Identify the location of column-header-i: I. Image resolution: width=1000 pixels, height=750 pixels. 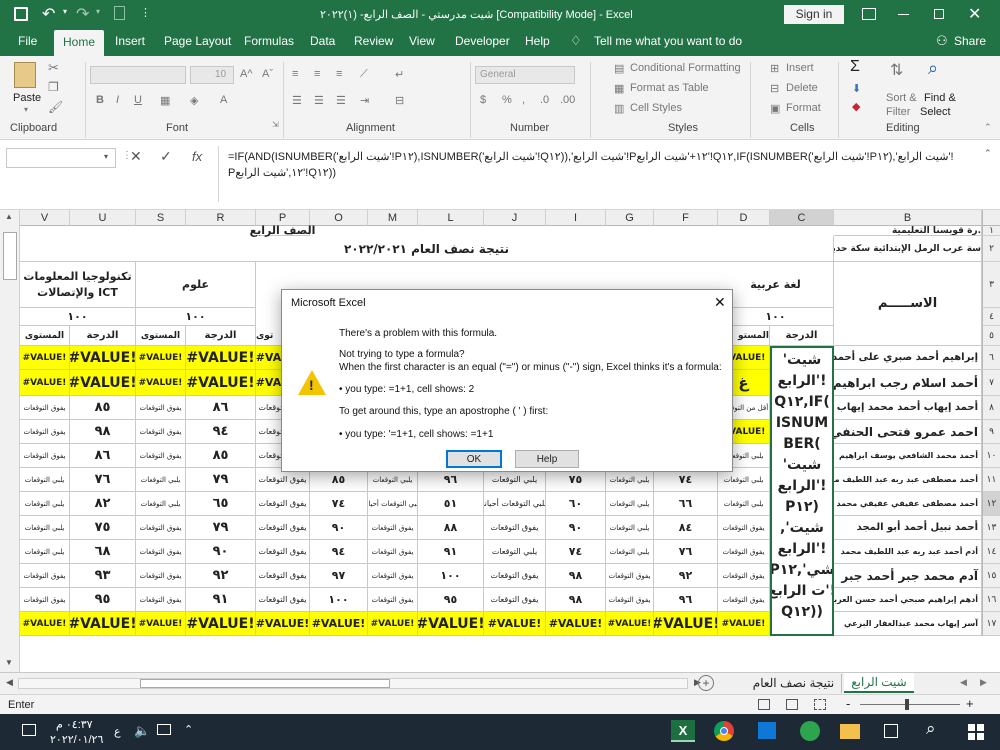
(576, 218).